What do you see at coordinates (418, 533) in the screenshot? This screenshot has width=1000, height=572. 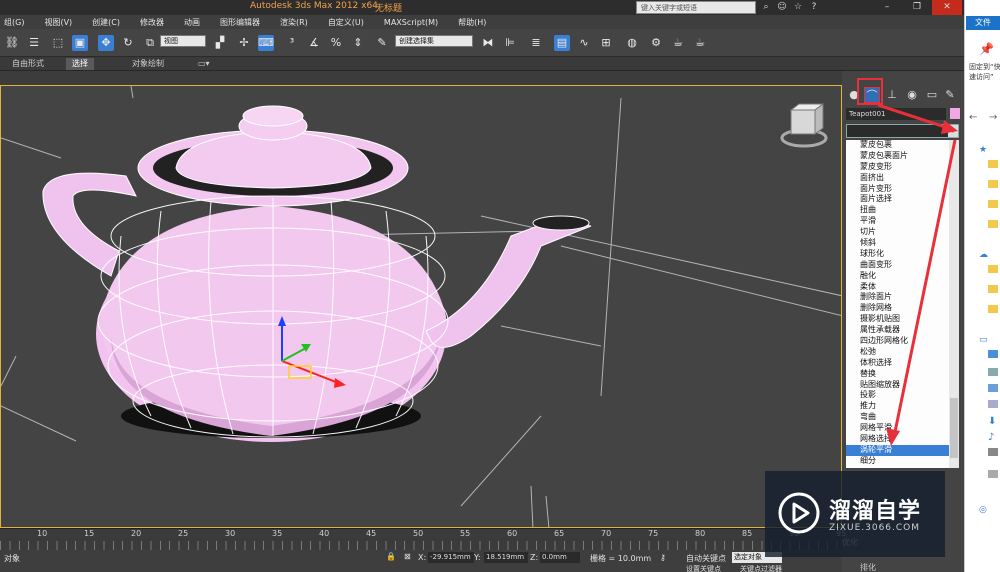 I see `tick-label: 50` at bounding box center [418, 533].